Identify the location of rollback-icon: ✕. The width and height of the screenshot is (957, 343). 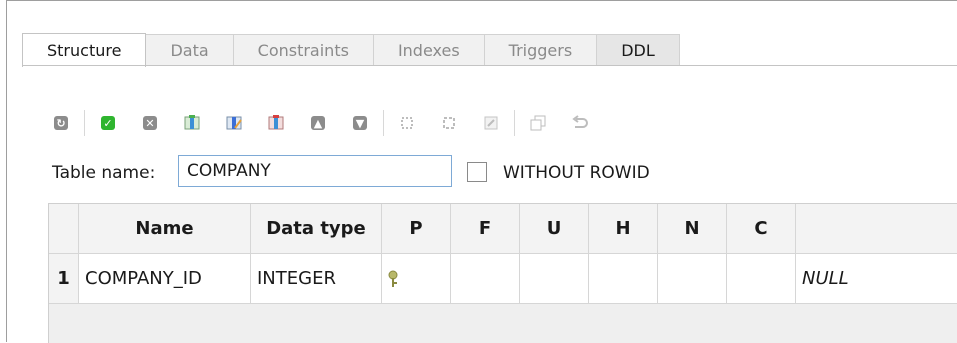
(150, 123).